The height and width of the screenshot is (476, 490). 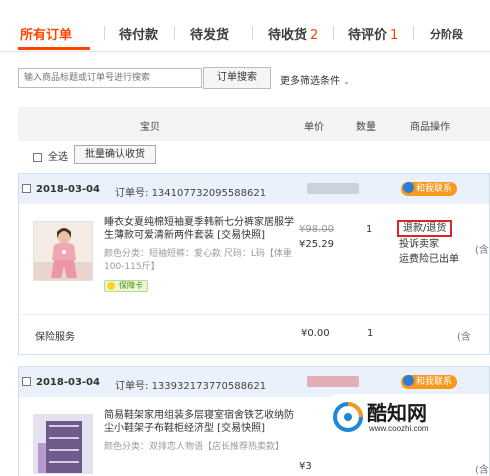 I want to click on guarantee-badge: 保障卡, so click(x=126, y=286).